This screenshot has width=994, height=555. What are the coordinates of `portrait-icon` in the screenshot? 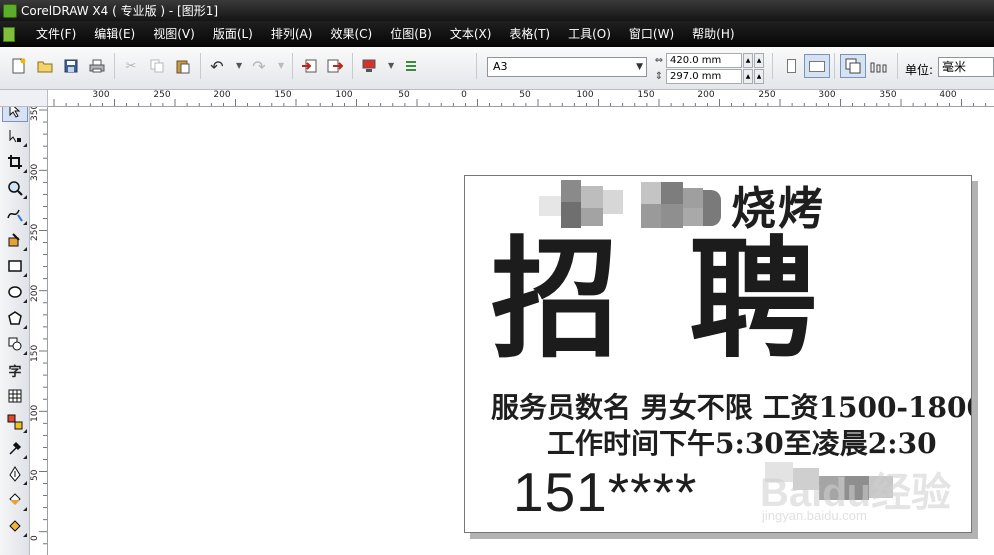 It's located at (791, 66).